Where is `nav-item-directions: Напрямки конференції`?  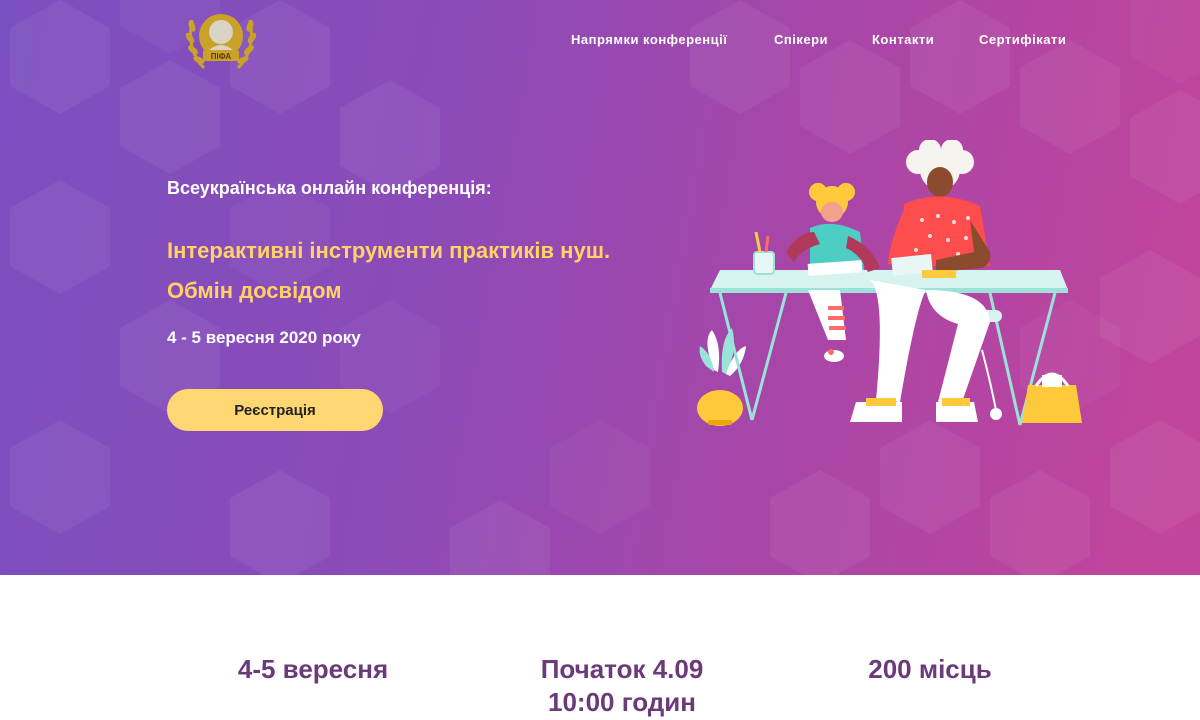
nav-item-directions: Напрямки конференції is located at coordinates (649, 39).